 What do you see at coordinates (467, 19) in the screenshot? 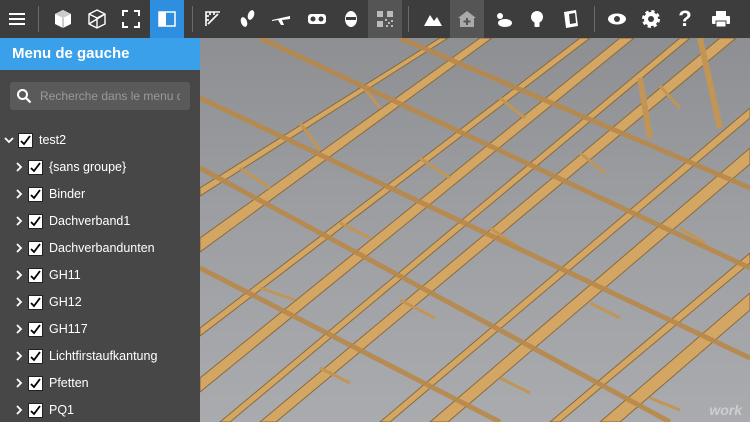
I see `add-view-icon` at bounding box center [467, 19].